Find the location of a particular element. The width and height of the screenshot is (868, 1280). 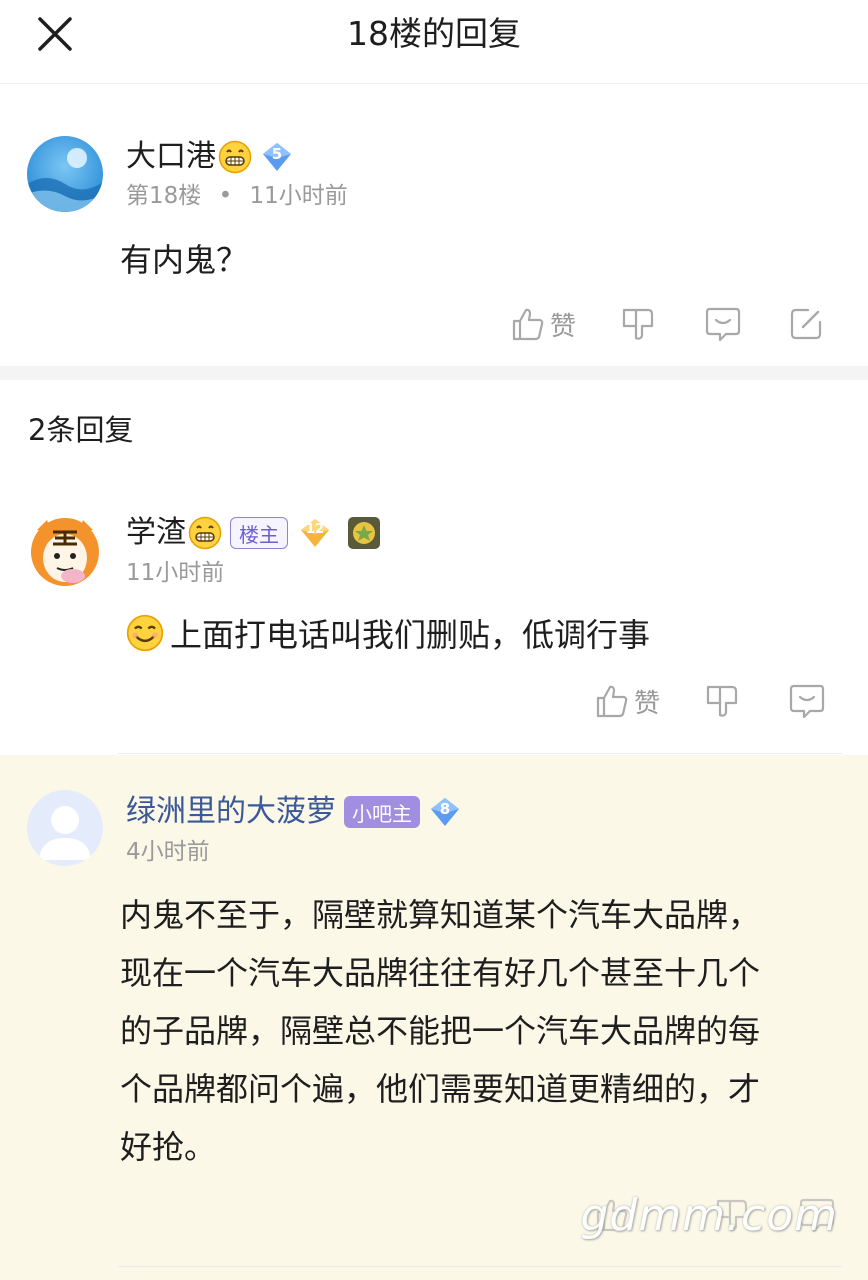

post-time: 11小时前 is located at coordinates (298, 196).